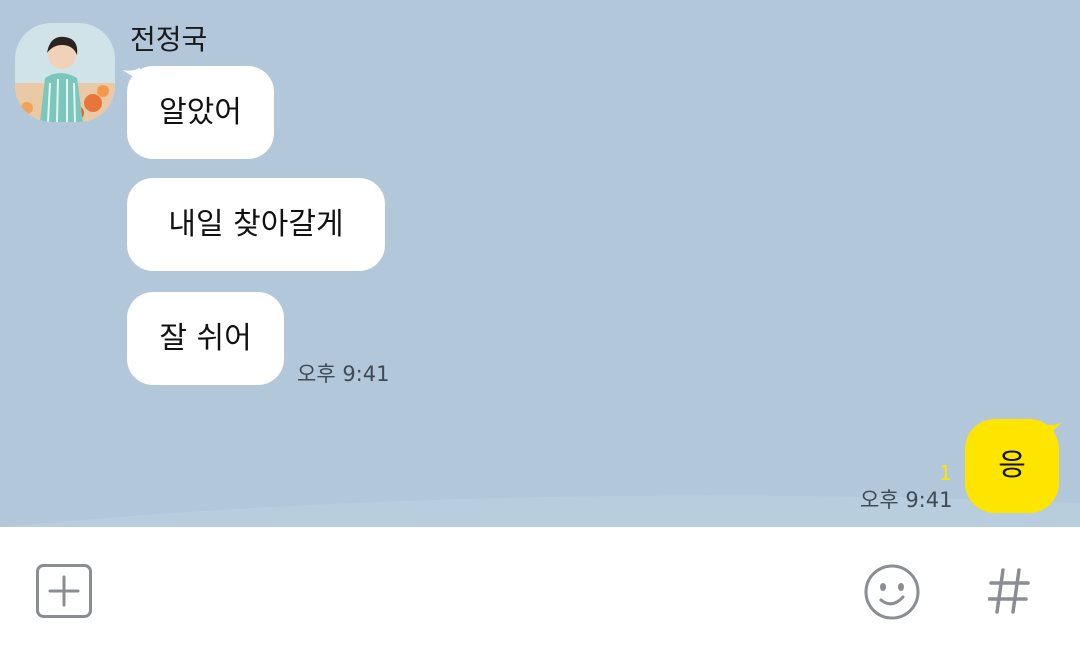  Describe the element at coordinates (169, 39) in the screenshot. I see `sender-name: 전정국` at that location.